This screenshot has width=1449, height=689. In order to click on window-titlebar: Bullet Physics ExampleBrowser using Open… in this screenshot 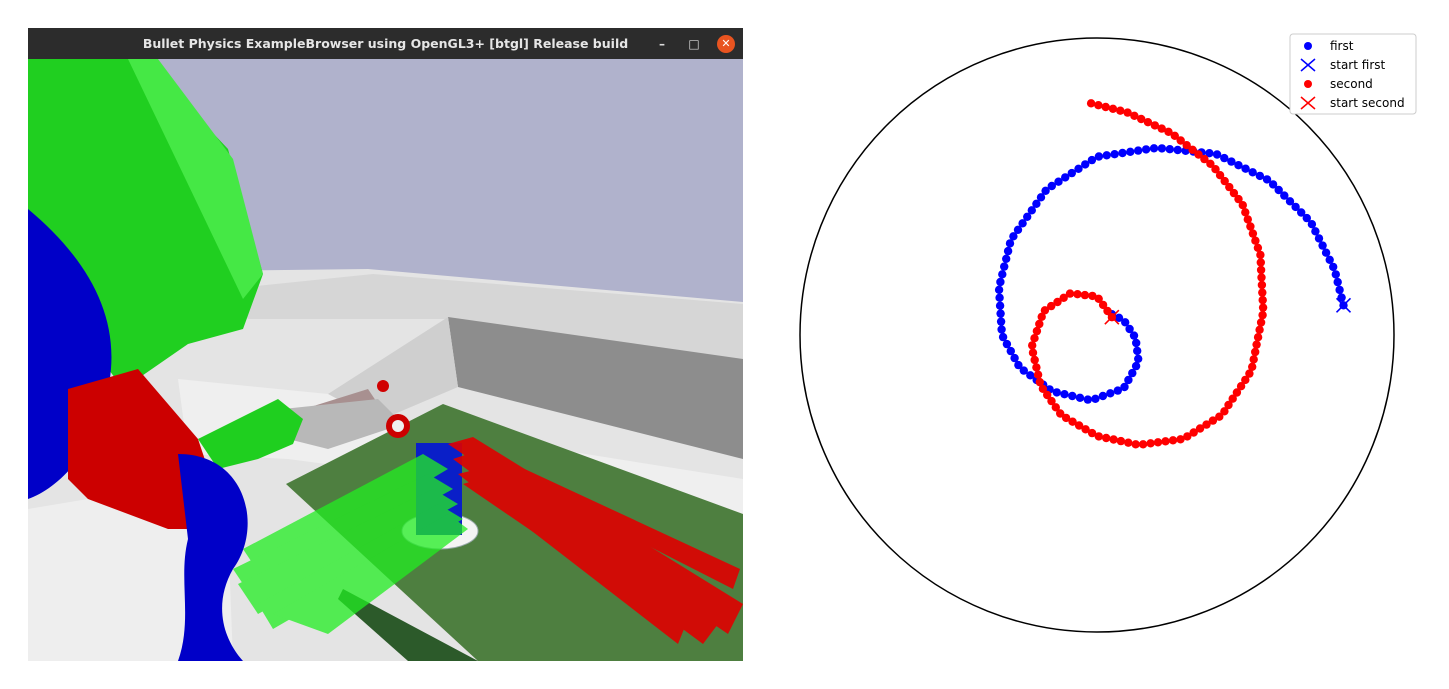, I will do `click(385, 43)`.